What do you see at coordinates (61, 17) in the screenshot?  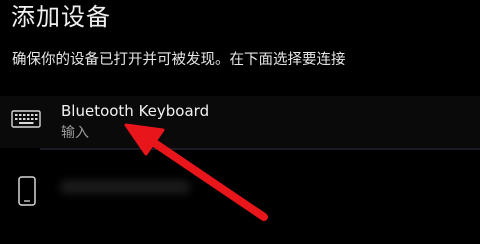 I see `page-title: 添加设备` at bounding box center [61, 17].